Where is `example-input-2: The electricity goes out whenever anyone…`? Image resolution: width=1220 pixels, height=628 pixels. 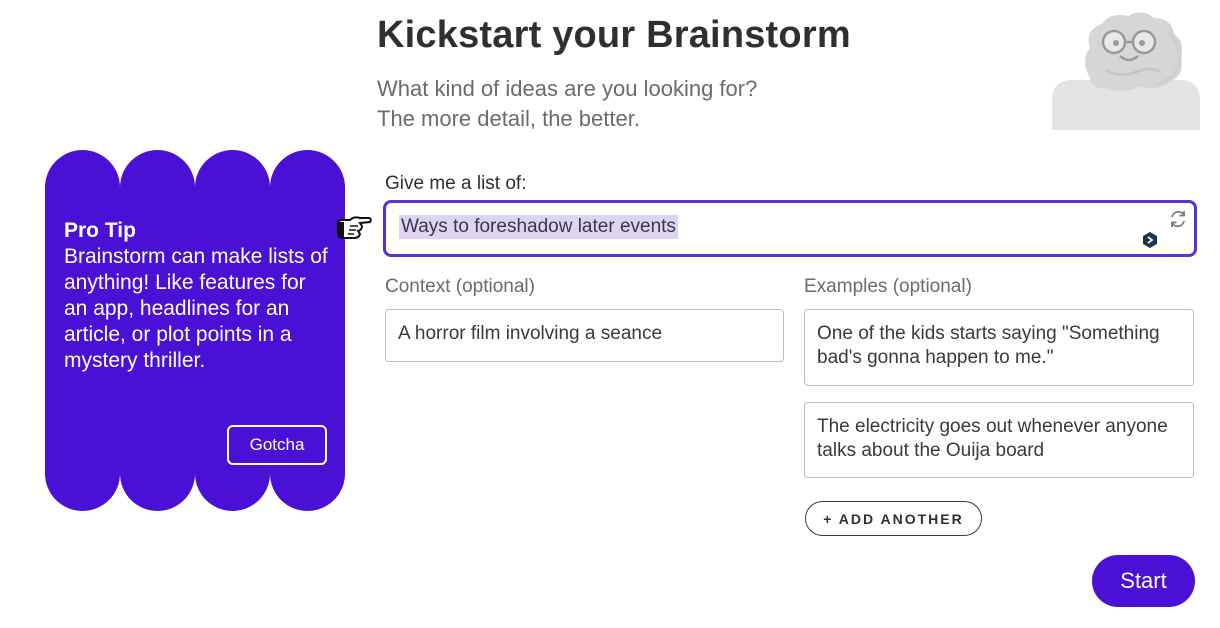
example-input-2: The electricity goes out whenever anyone… is located at coordinates (999, 440).